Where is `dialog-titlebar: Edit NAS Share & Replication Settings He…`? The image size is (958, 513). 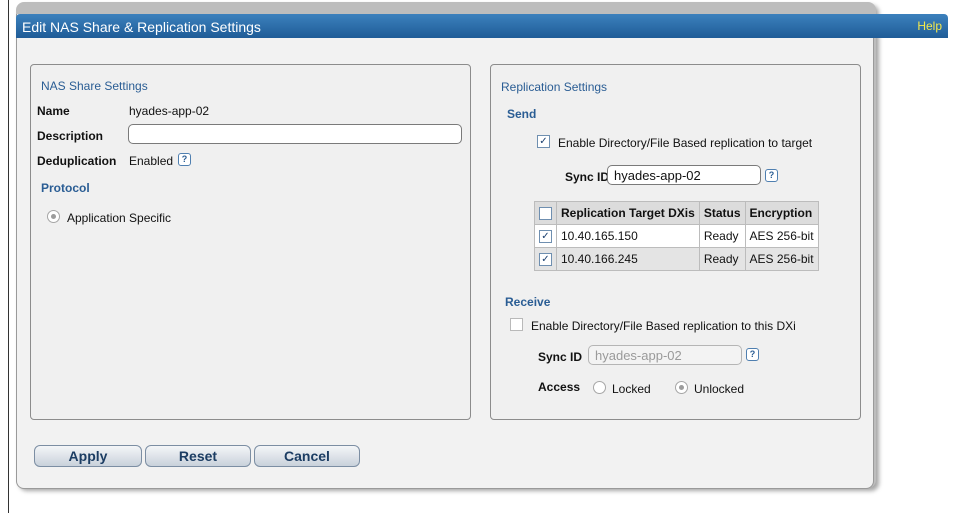 dialog-titlebar: Edit NAS Share & Replication Settings He… is located at coordinates (482, 26).